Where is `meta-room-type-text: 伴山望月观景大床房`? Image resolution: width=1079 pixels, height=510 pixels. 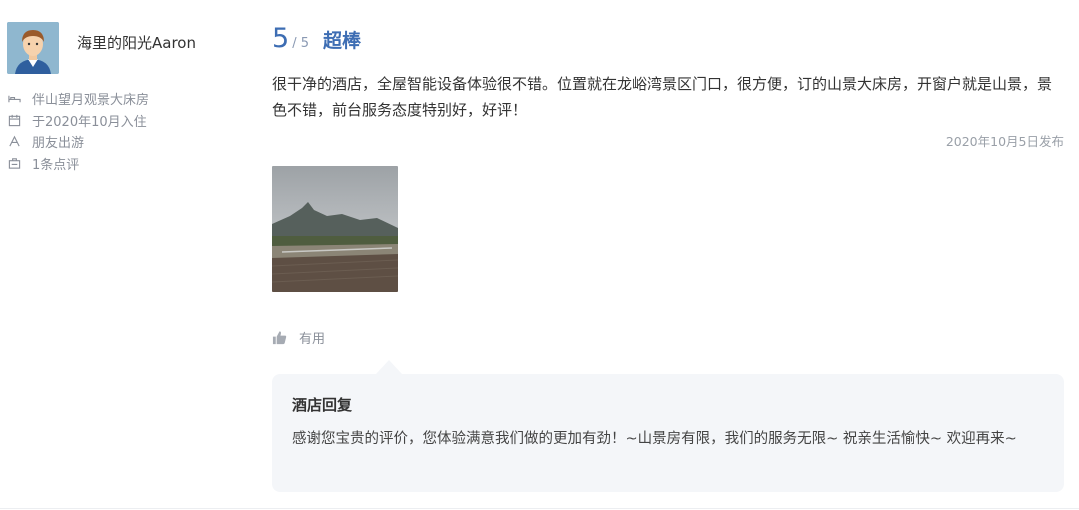
meta-room-type-text: 伴山望月观景大床房 is located at coordinates (91, 101).